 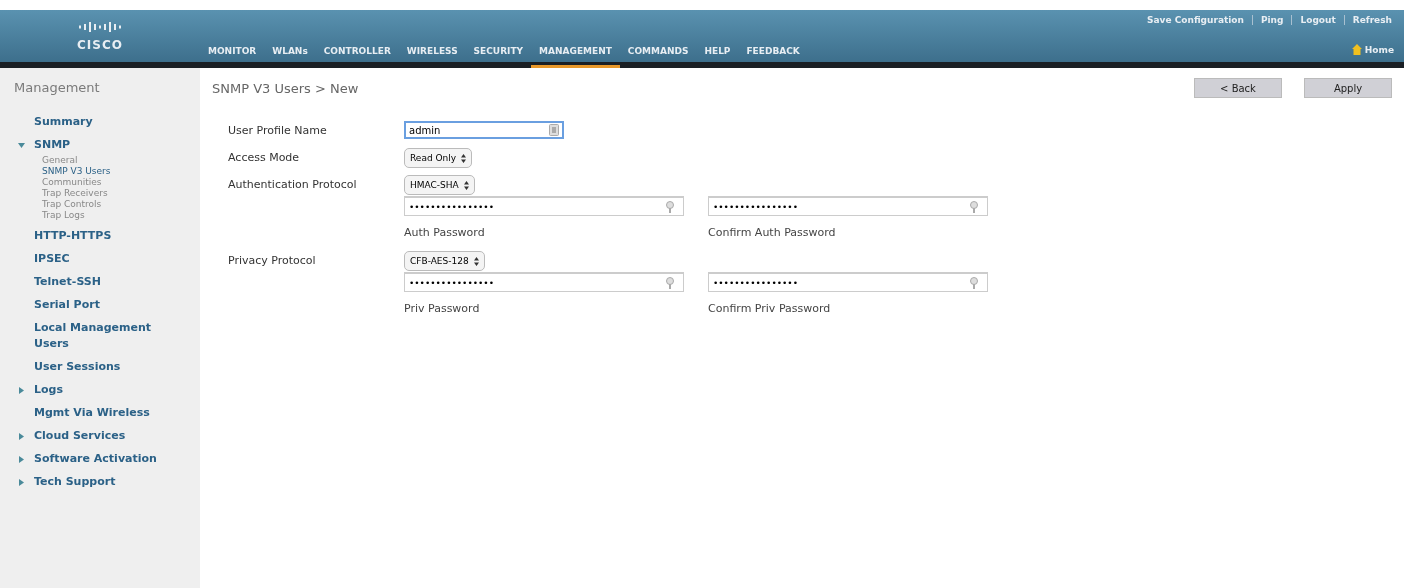 I want to click on nav-tab: CONTROLLER, so click(x=357, y=57).